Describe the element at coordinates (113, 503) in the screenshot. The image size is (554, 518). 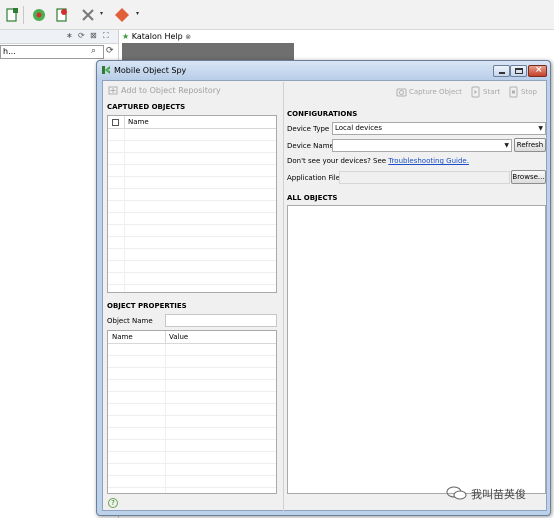
I see `help-icon: ?` at that location.